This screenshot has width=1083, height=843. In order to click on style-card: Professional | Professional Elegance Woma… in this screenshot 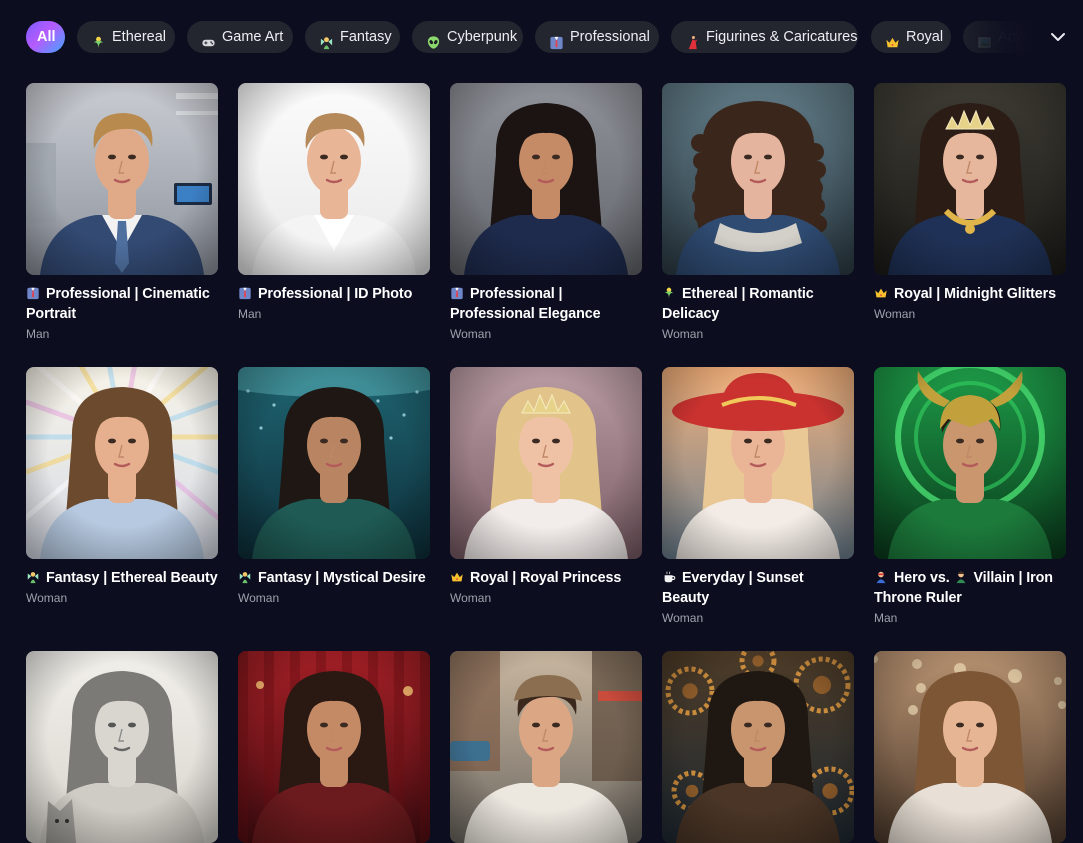, I will do `click(546, 212)`.